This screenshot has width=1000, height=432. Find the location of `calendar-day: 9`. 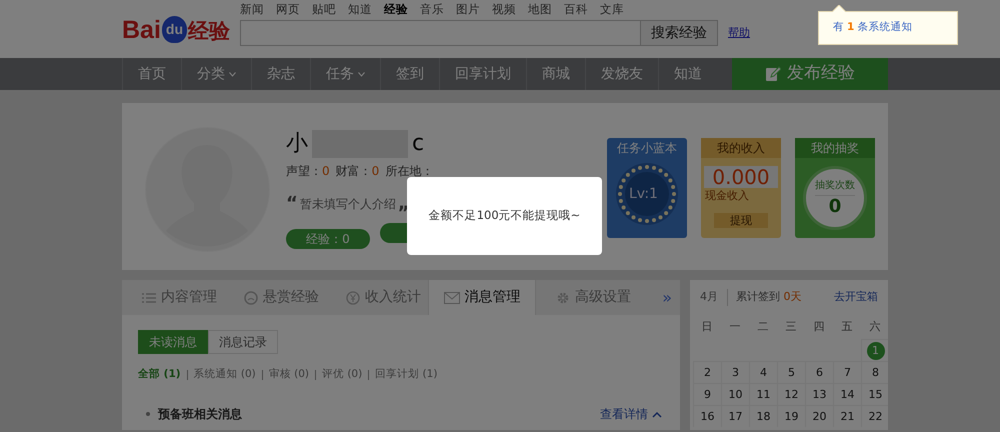

calendar-day: 9 is located at coordinates (707, 394).